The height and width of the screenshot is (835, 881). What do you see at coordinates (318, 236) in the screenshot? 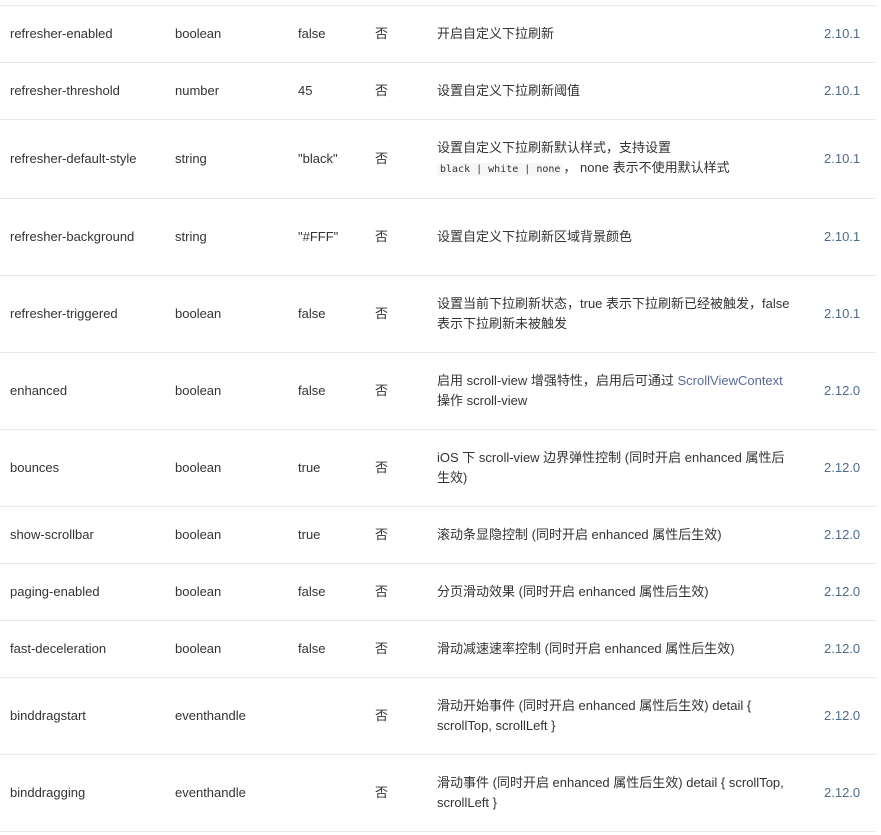
I see `attr-default: "#FFF"` at bounding box center [318, 236].